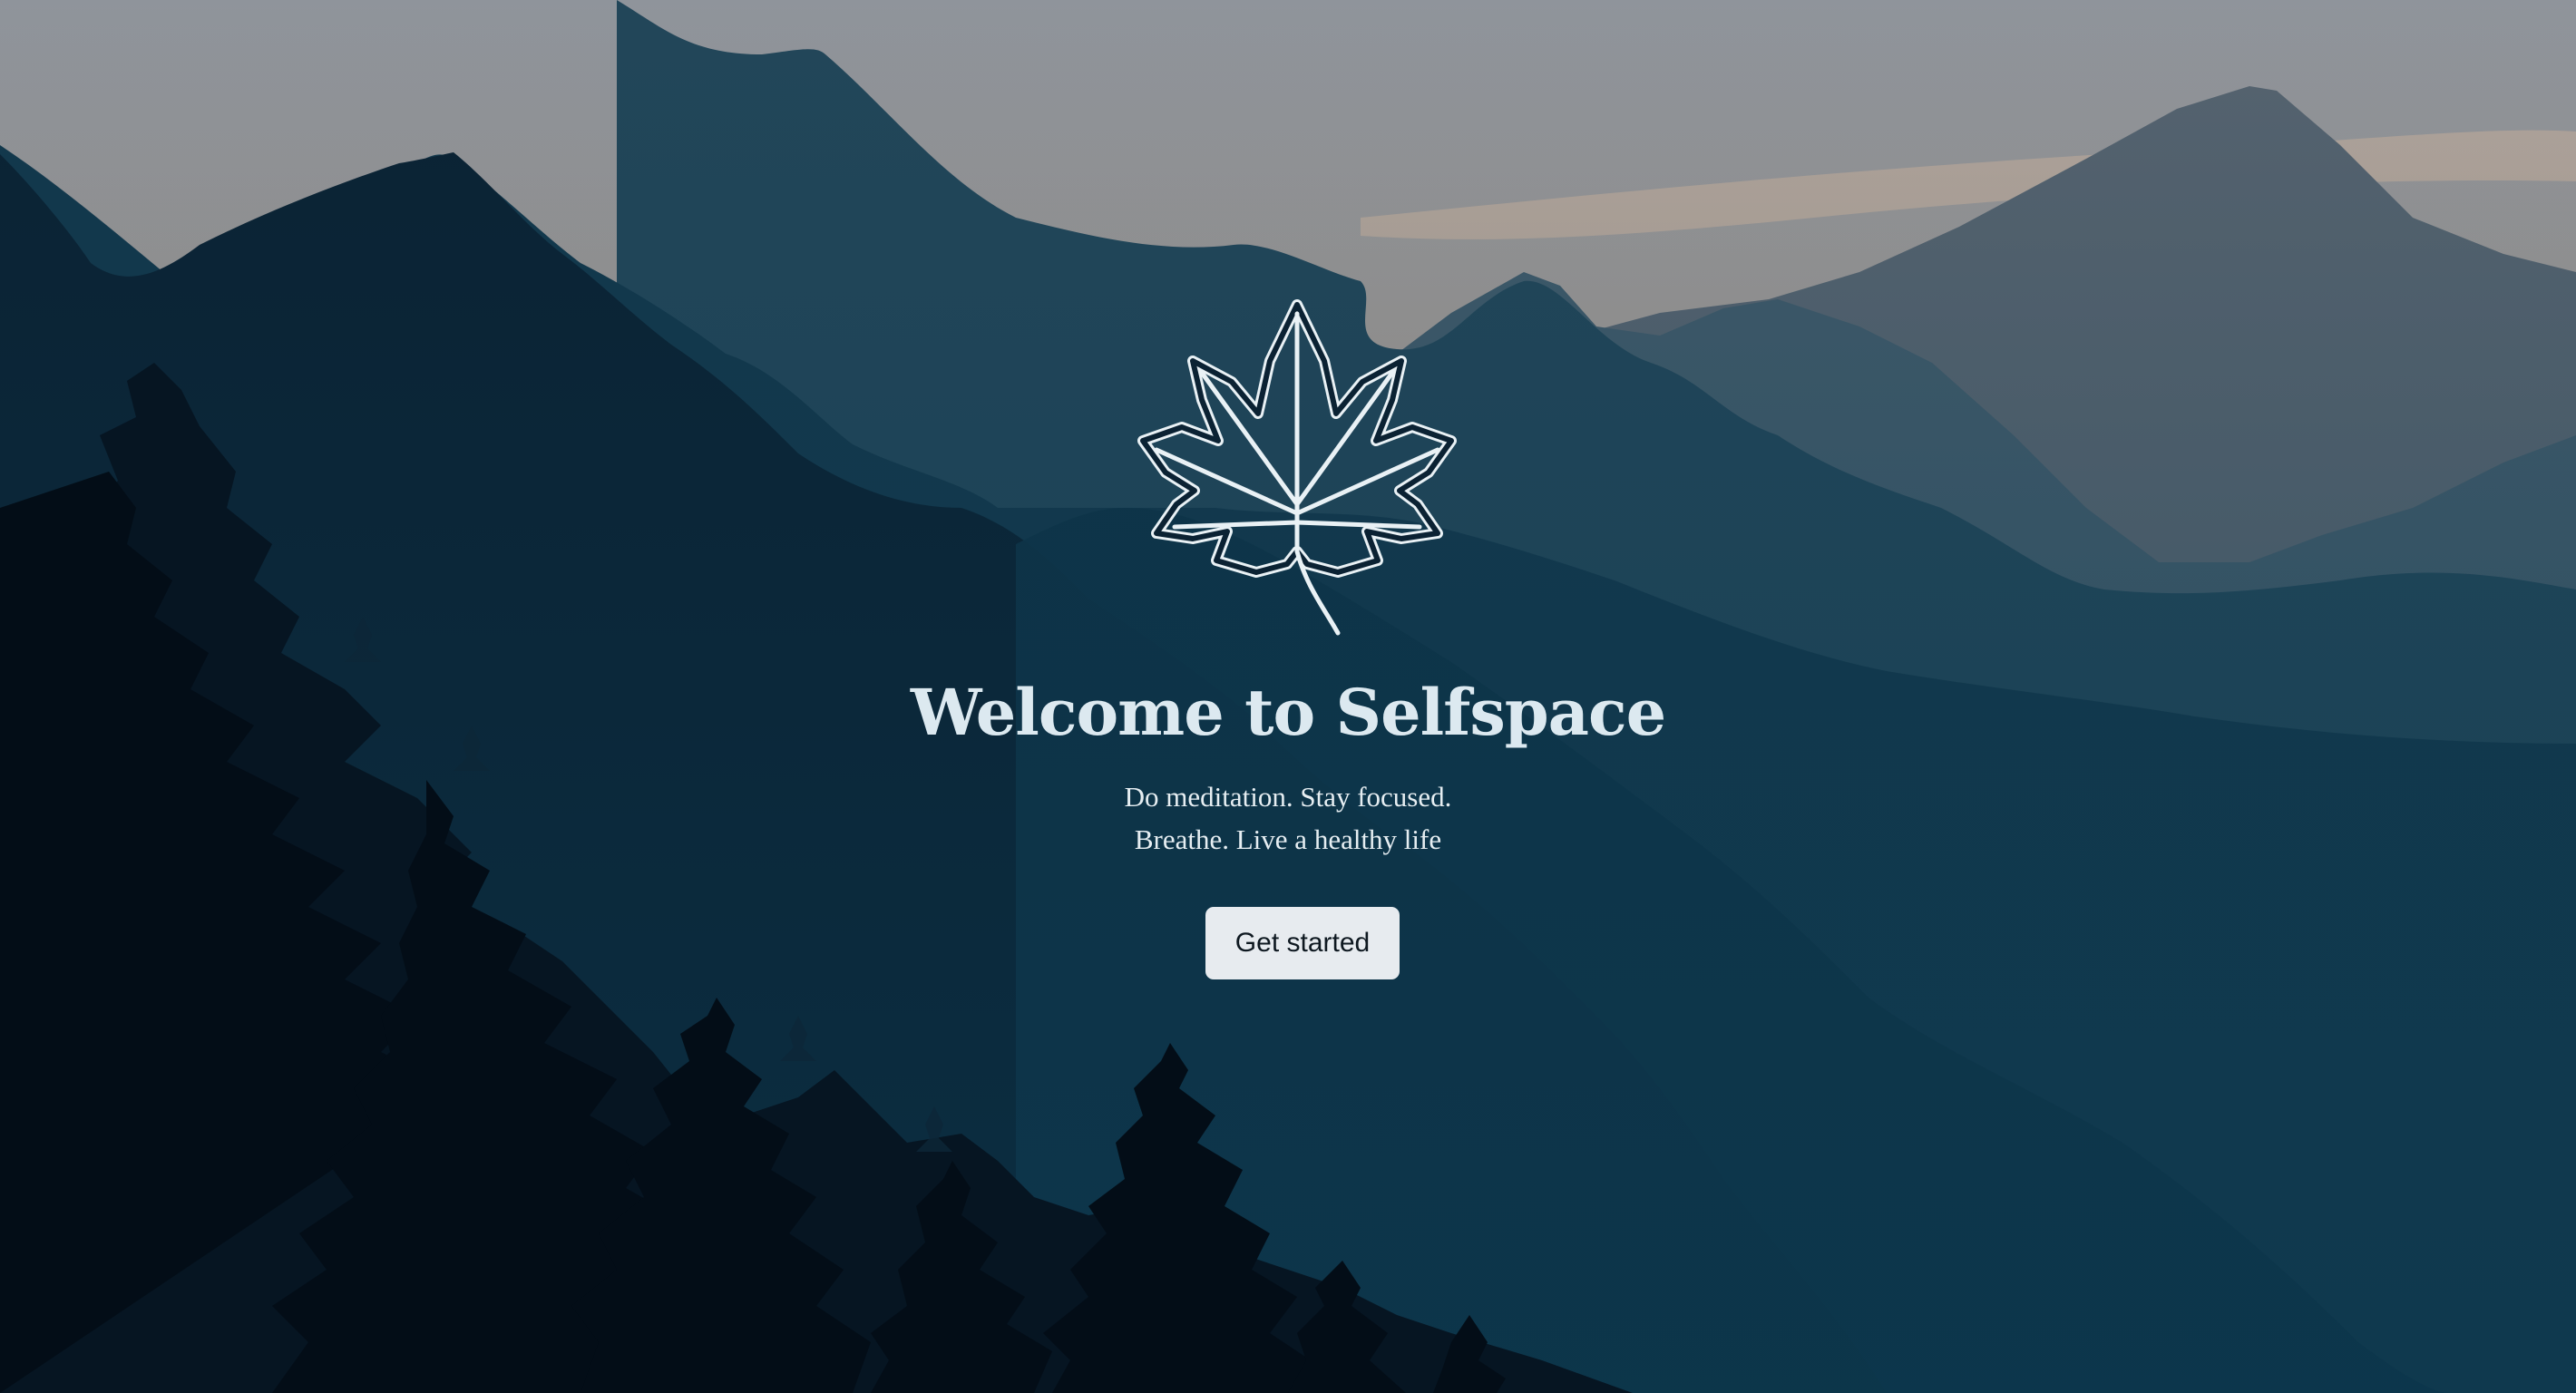 Image resolution: width=2576 pixels, height=1393 pixels. Describe the element at coordinates (1288, 797) in the screenshot. I see `tagline-line-1: Do meditation. Stay focused.` at that location.